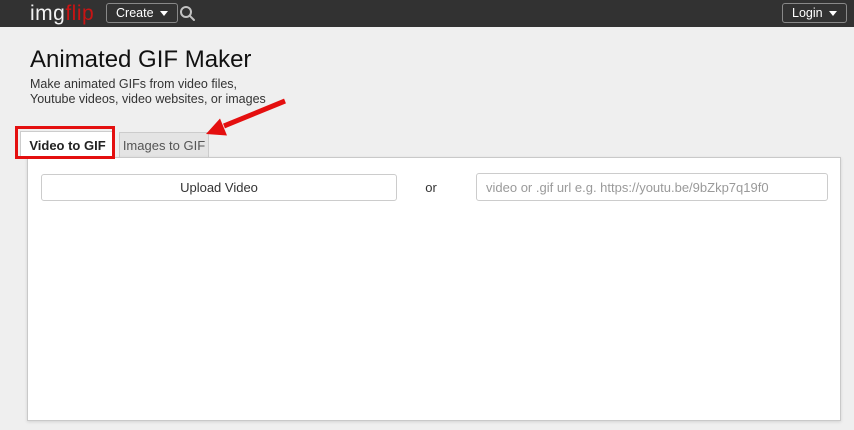 Image resolution: width=854 pixels, height=430 pixels. Describe the element at coordinates (427, 13) in the screenshot. I see `top-navbar: imgflip Create Login` at that location.